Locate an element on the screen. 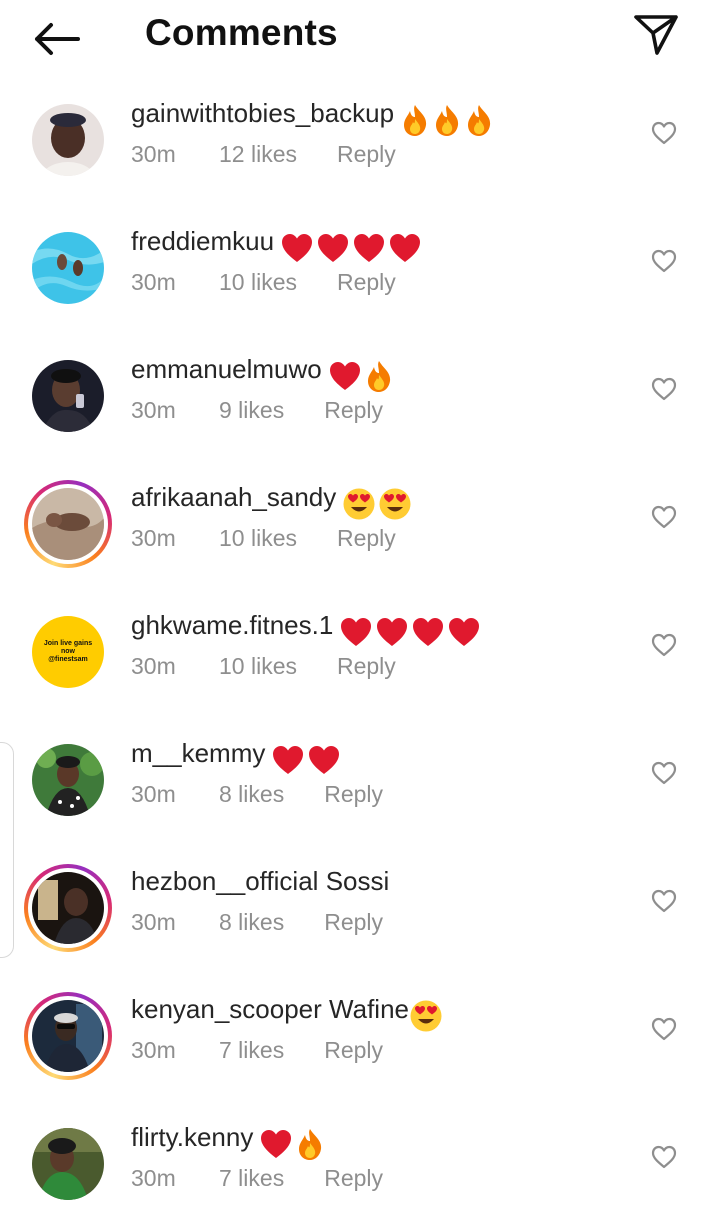  comment-meta: 30m 7 likes Reply is located at coordinates (257, 1178).